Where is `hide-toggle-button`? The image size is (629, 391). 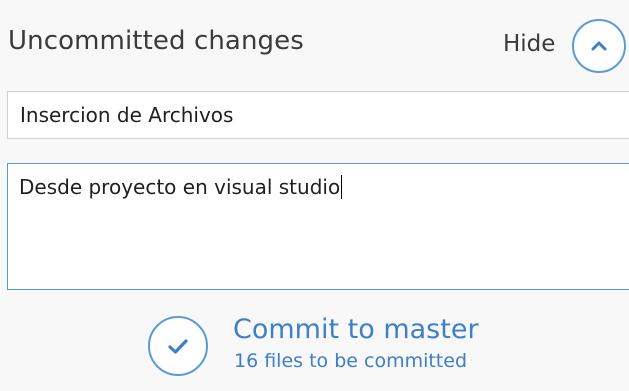 hide-toggle-button is located at coordinates (599, 46).